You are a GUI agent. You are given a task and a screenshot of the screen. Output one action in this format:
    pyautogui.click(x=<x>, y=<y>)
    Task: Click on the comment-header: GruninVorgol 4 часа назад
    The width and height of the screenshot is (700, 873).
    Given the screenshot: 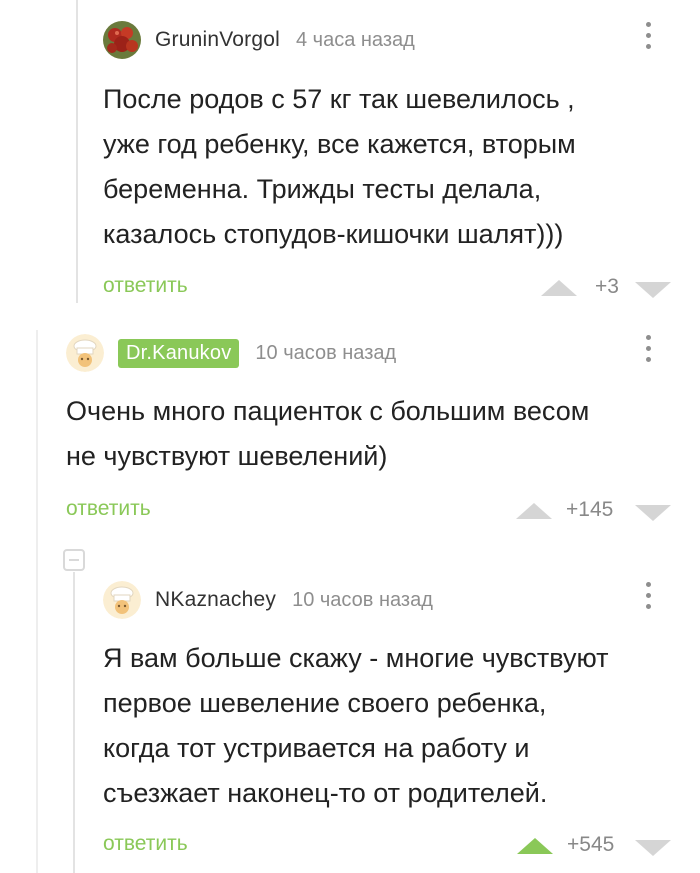 What is the action you would take?
    pyautogui.click(x=259, y=40)
    